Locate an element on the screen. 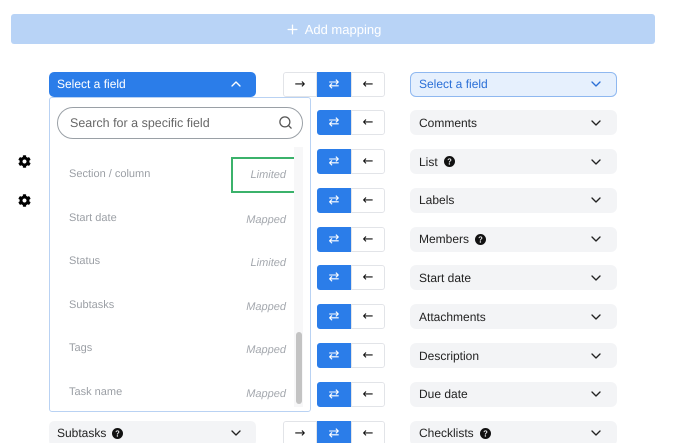 The width and height of the screenshot is (688, 443). field-name: Tags is located at coordinates (80, 347).